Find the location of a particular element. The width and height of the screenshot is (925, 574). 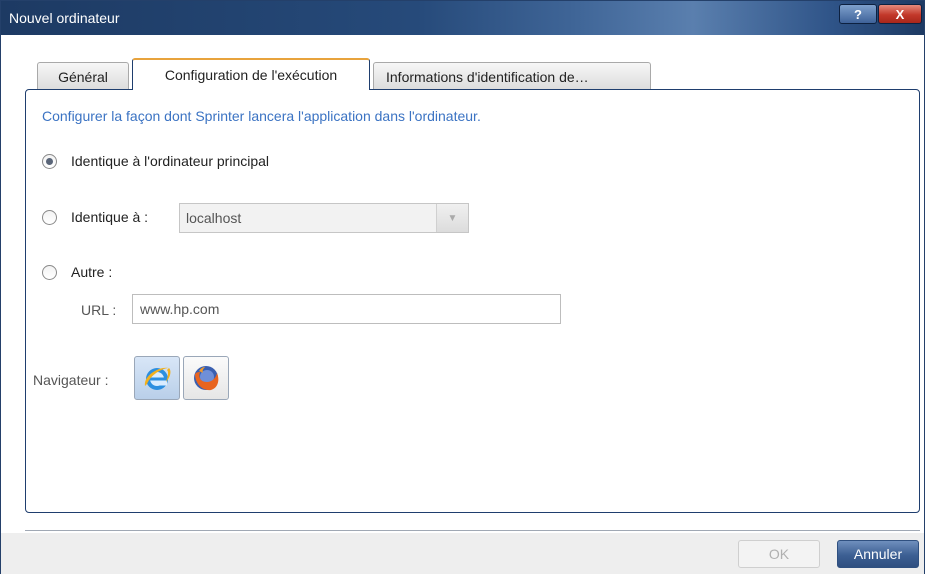

close-button: X is located at coordinates (900, 14).